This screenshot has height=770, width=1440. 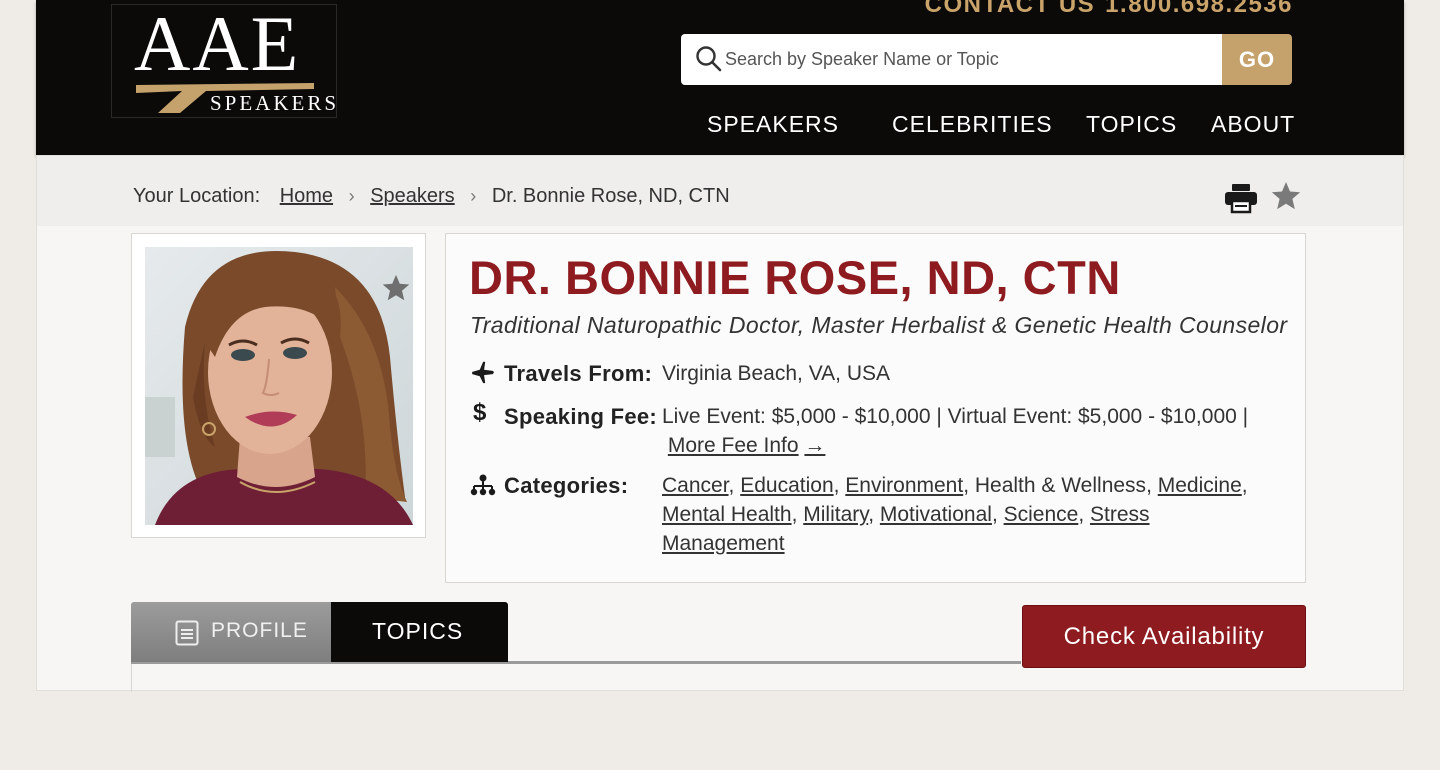 I want to click on plane-icon, so click(x=483, y=372).